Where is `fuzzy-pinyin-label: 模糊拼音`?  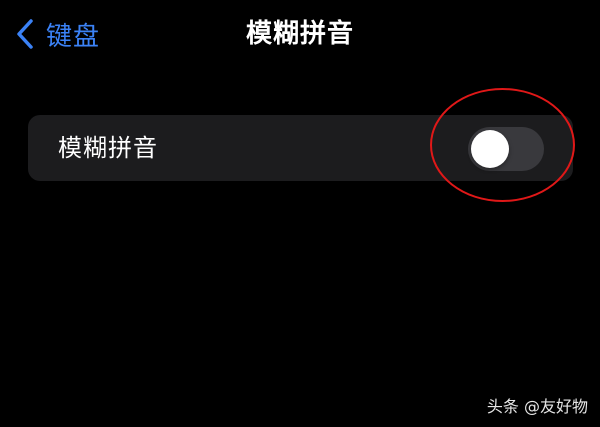 fuzzy-pinyin-label: 模糊拼音 is located at coordinates (108, 148).